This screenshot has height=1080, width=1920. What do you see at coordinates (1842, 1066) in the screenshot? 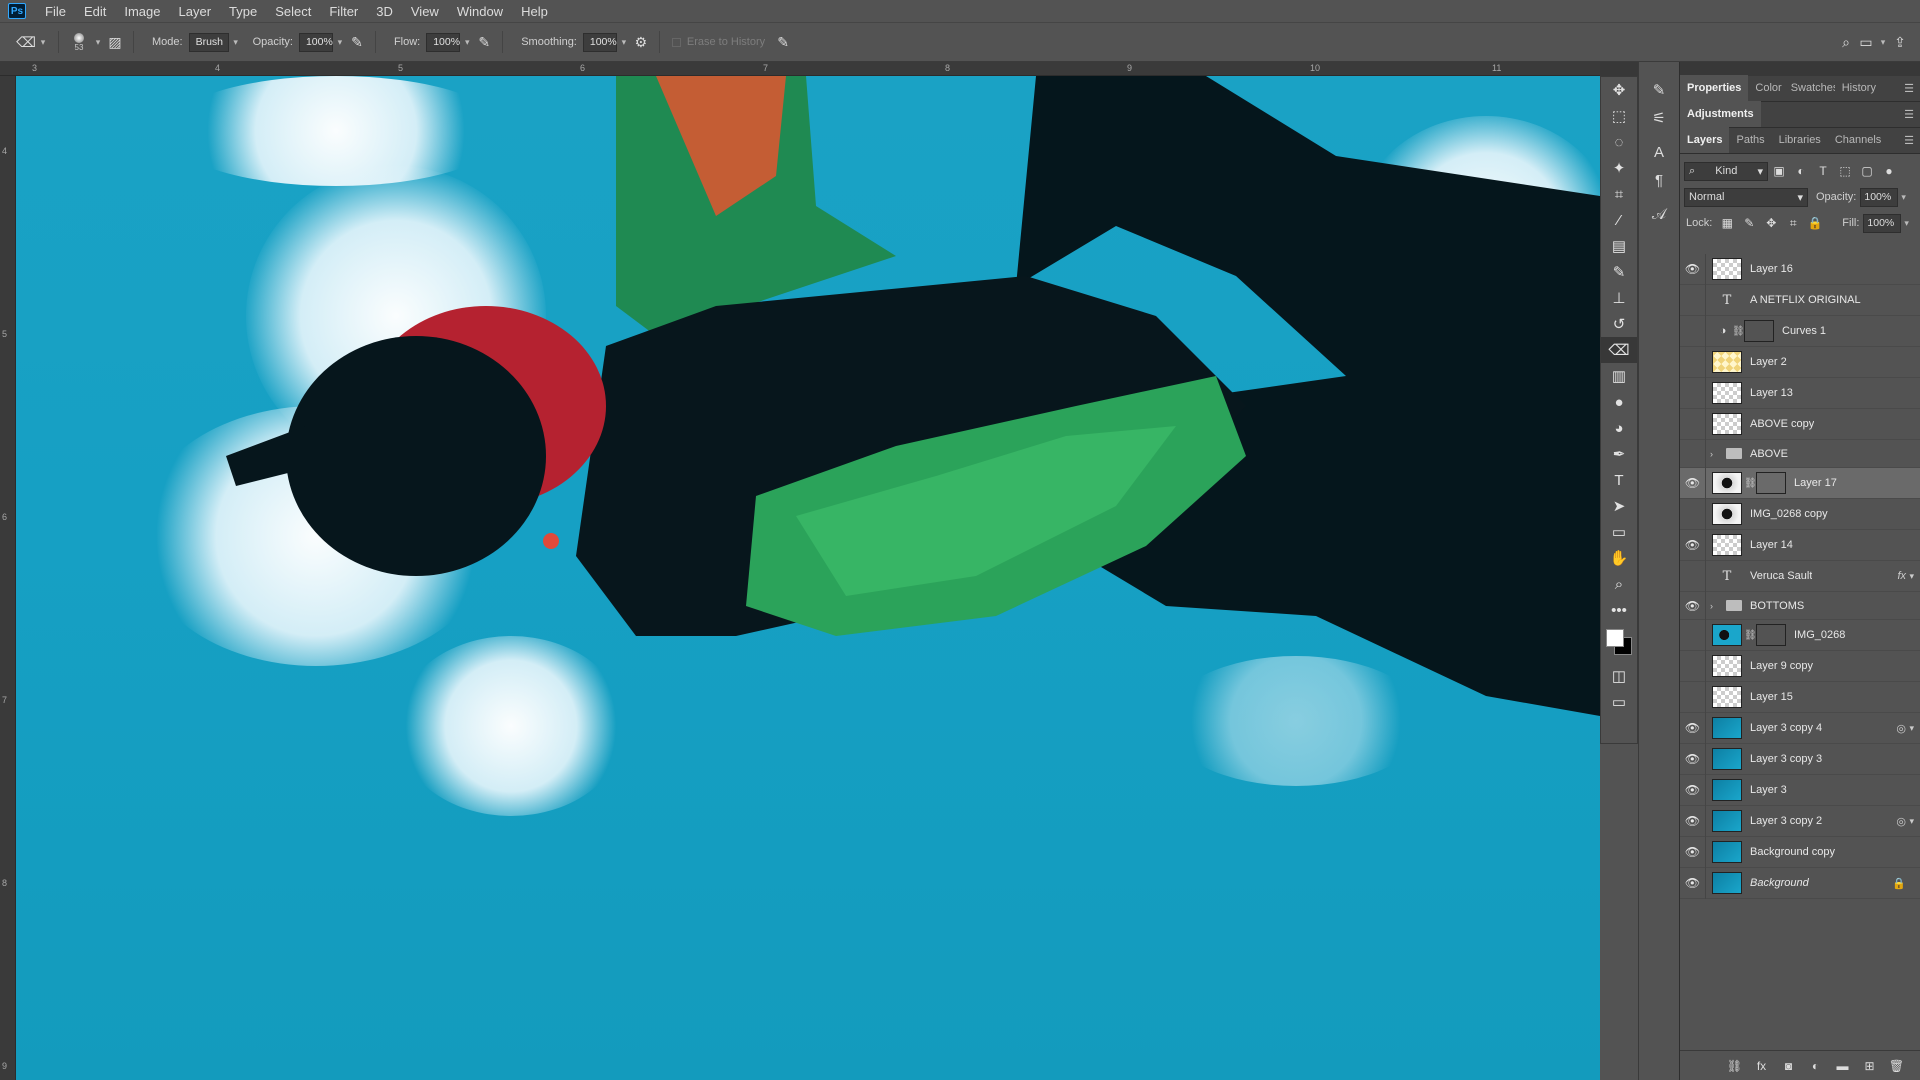
I see `new-group-icon: ▬` at bounding box center [1842, 1066].